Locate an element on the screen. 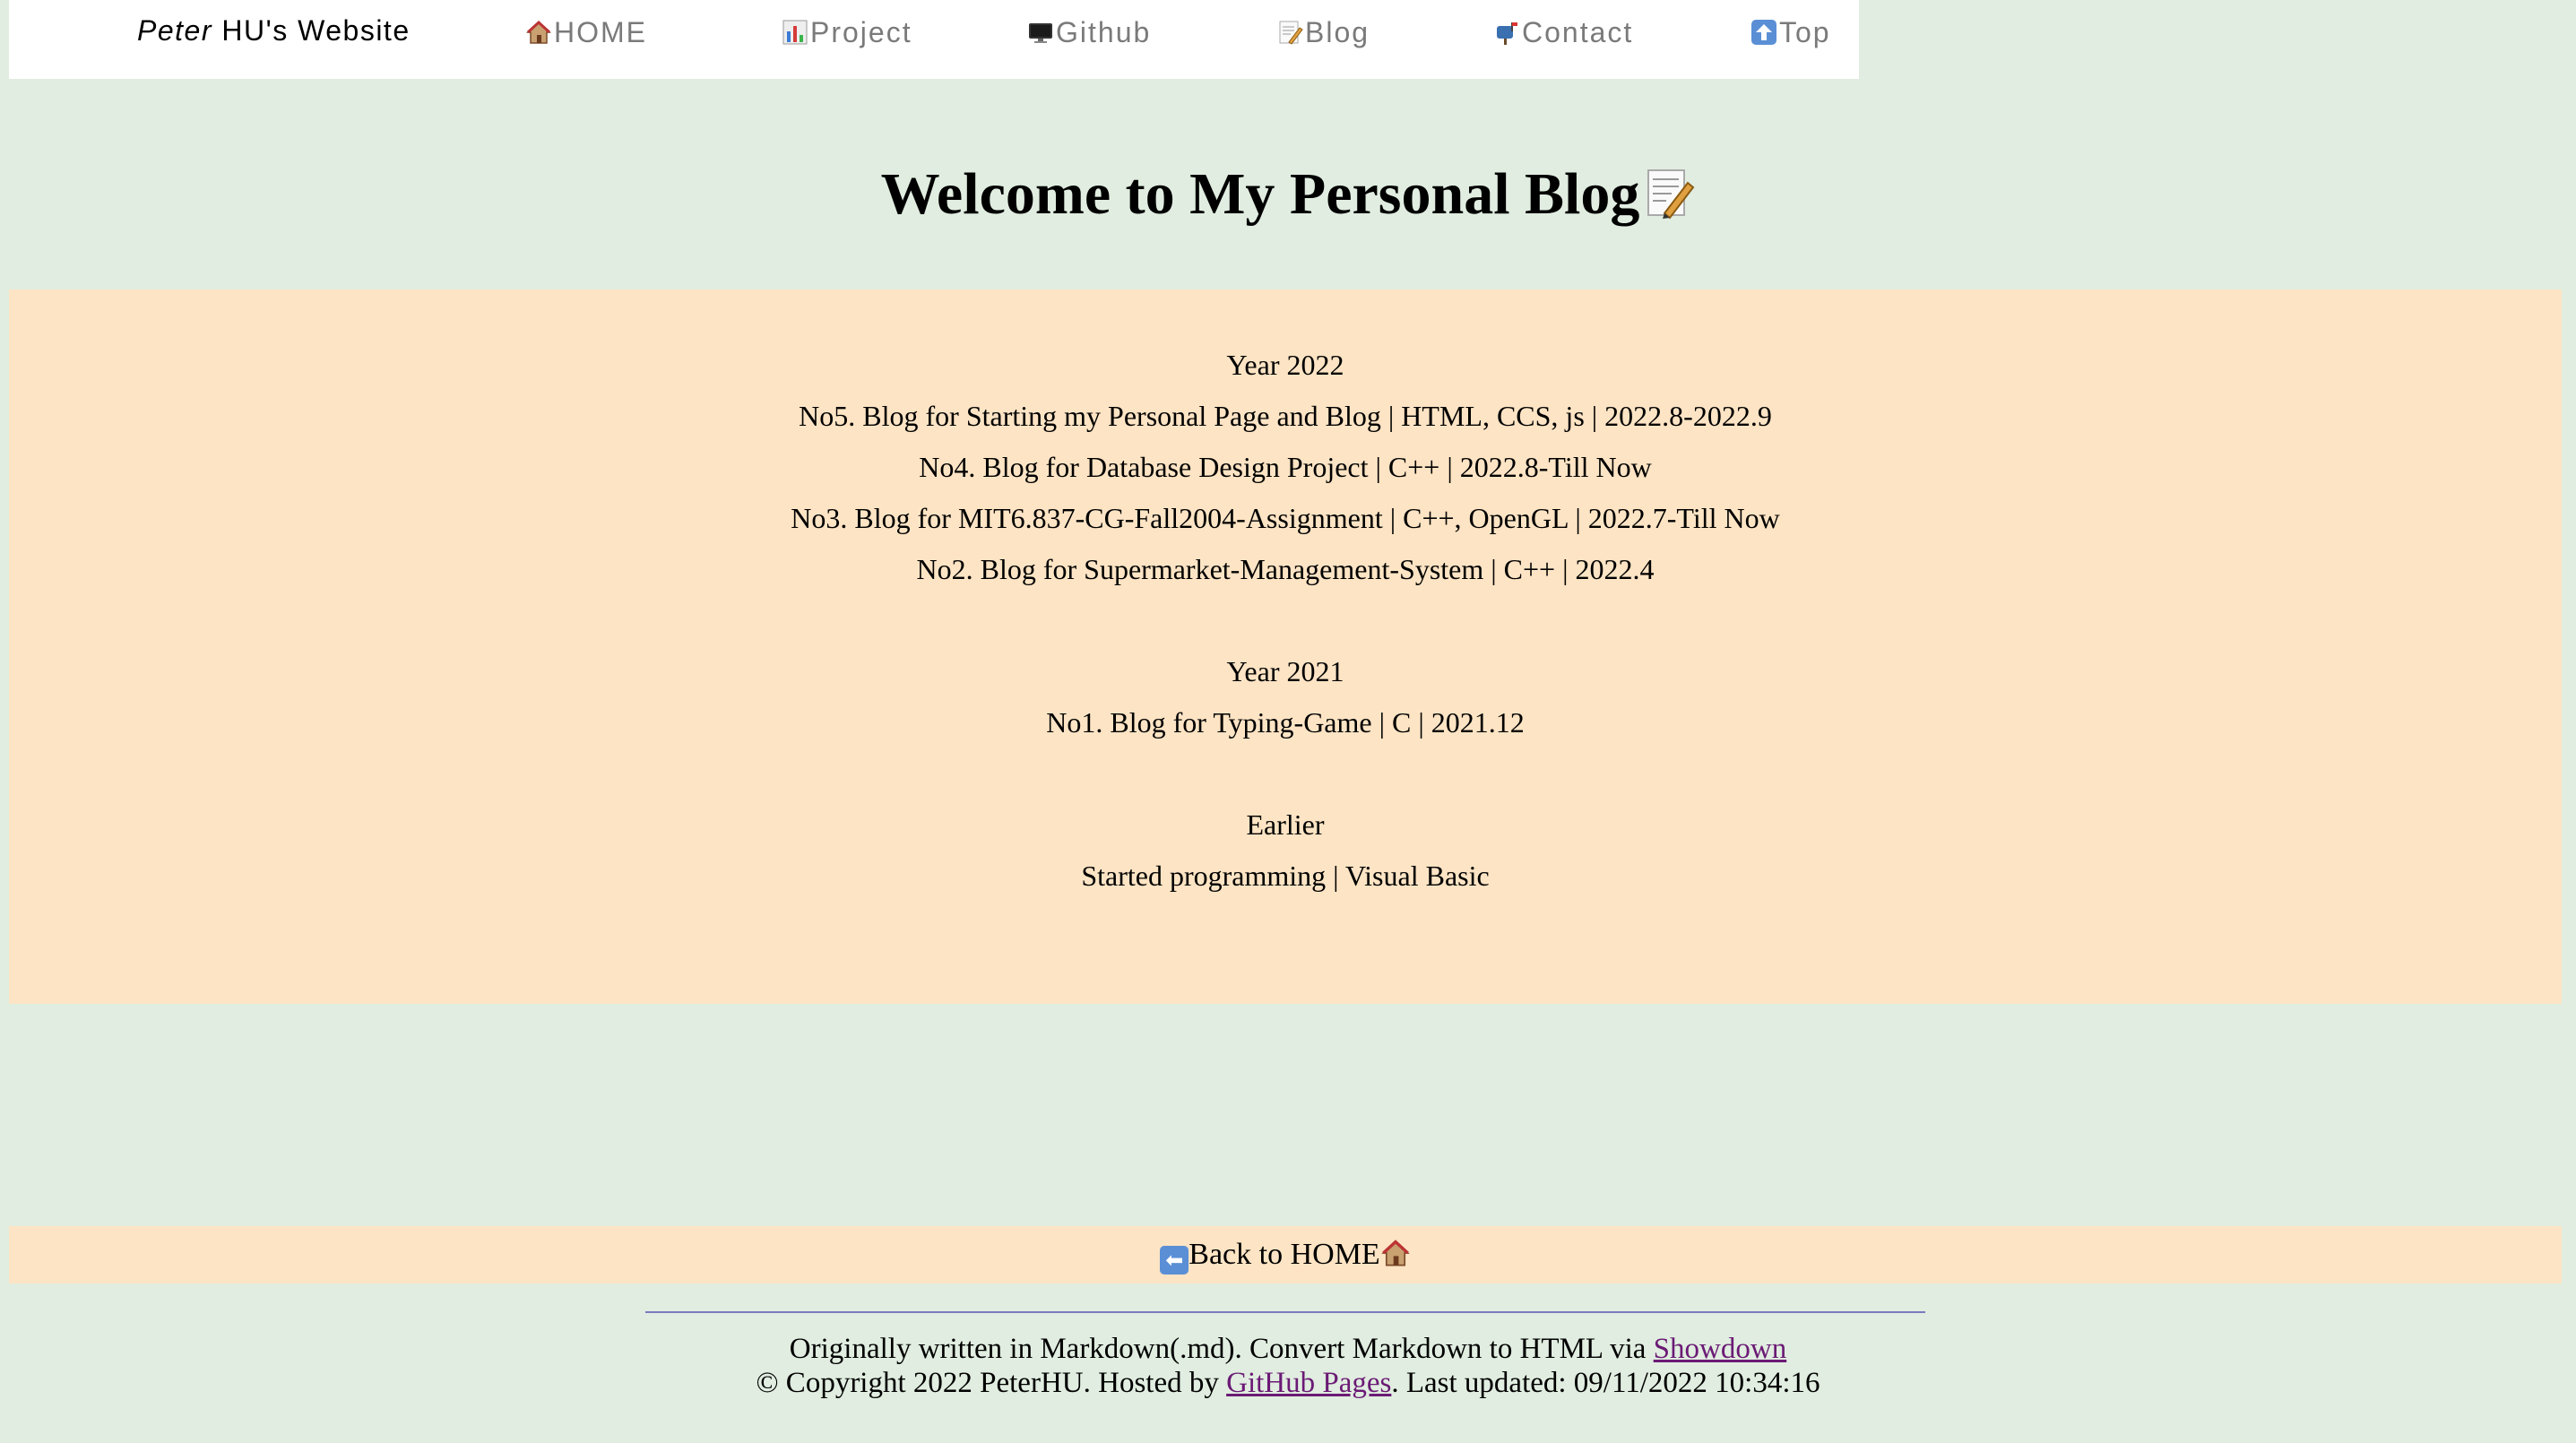  back-to-home-label: Back to HOME is located at coordinates (1284, 1254).